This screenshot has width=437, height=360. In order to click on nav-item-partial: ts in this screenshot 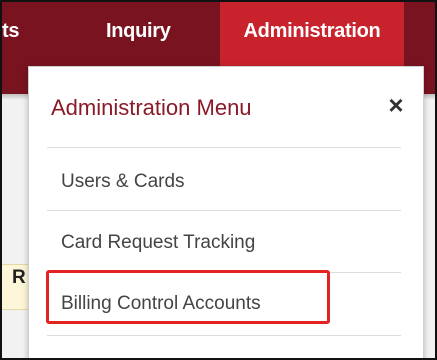, I will do `click(10, 32)`.